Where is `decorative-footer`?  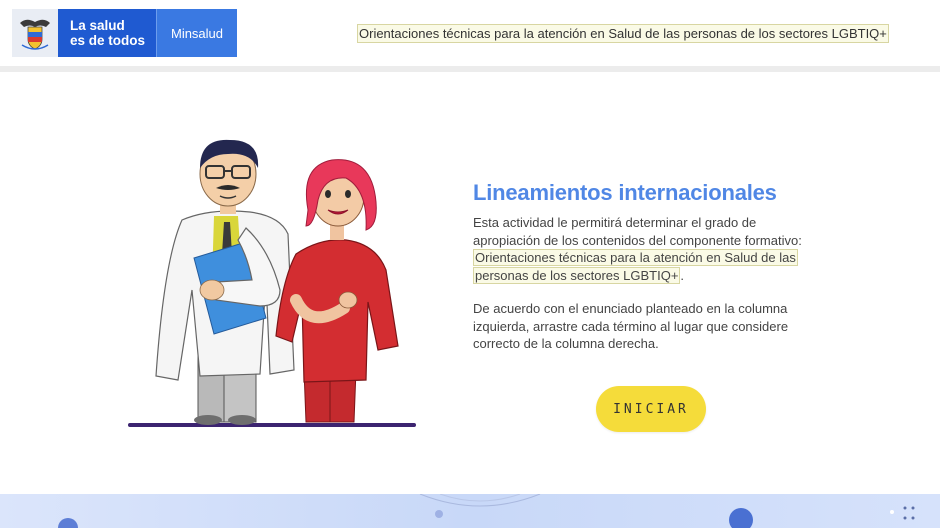 decorative-footer is located at coordinates (470, 511).